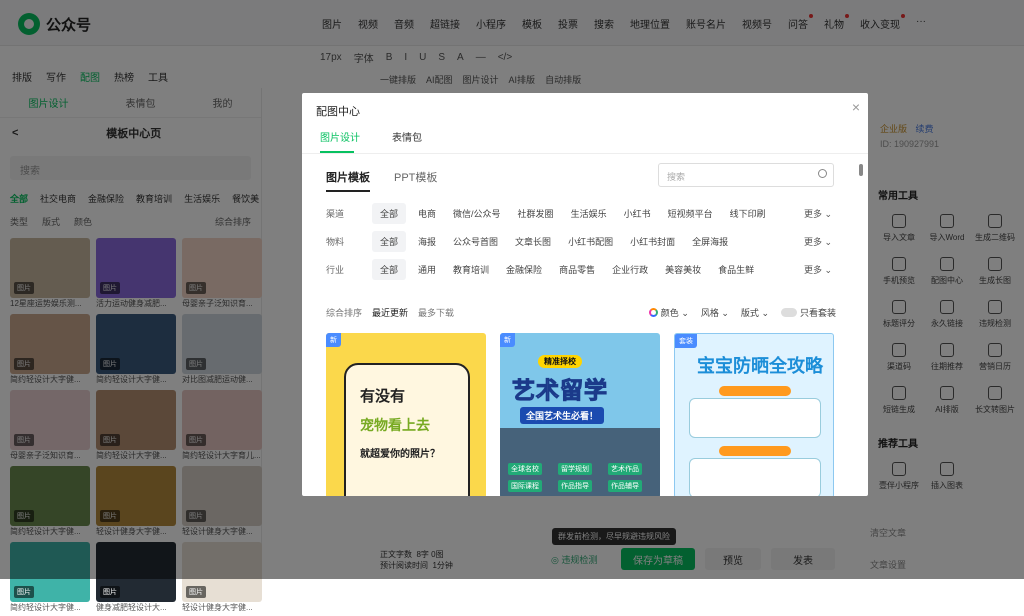 This screenshot has width=1024, height=616. I want to click on card-line-1: 有没有, so click(383, 396).